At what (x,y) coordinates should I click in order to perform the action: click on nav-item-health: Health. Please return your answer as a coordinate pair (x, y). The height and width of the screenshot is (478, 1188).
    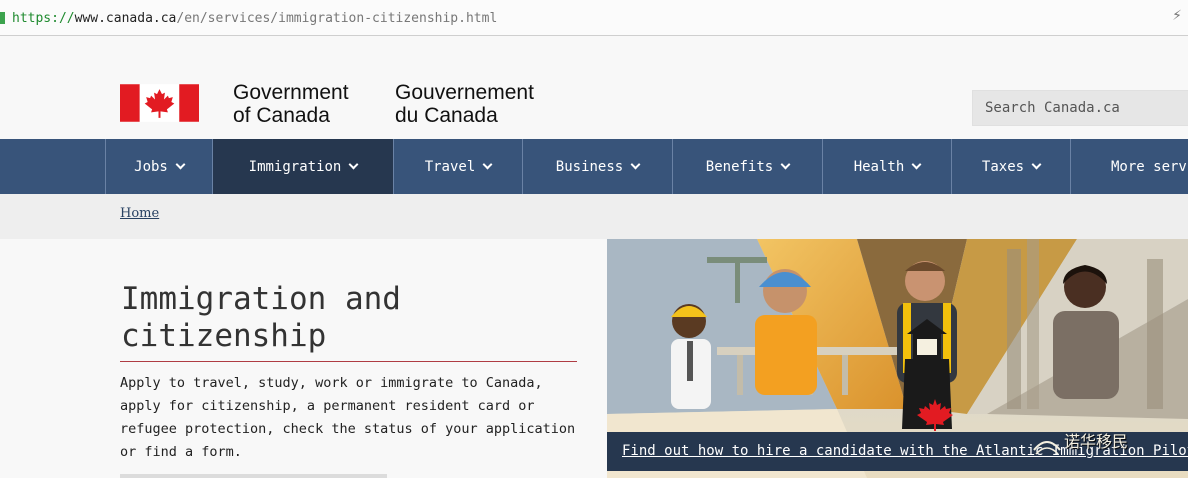
    Looking at the image, I should click on (886, 166).